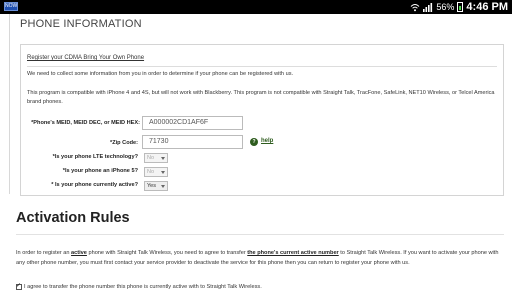  I want to click on rules-text-number: the phone's current active number, so click(293, 253).